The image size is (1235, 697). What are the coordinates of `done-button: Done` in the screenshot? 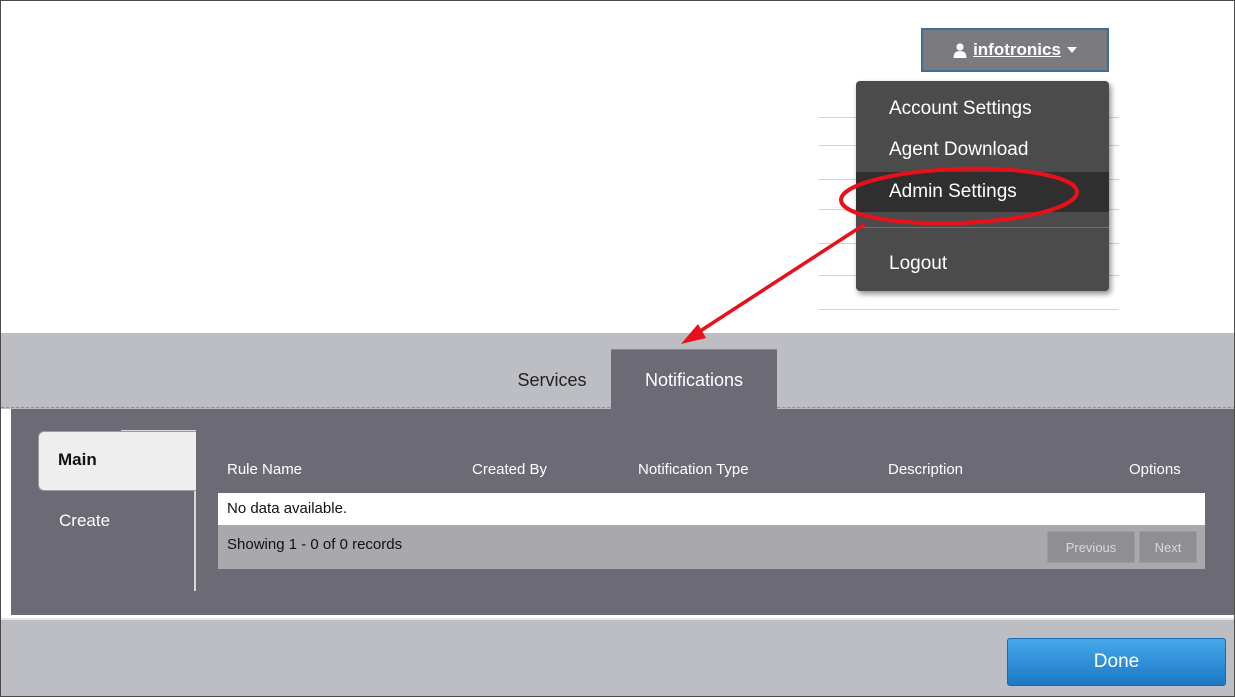 It's located at (1116, 662).